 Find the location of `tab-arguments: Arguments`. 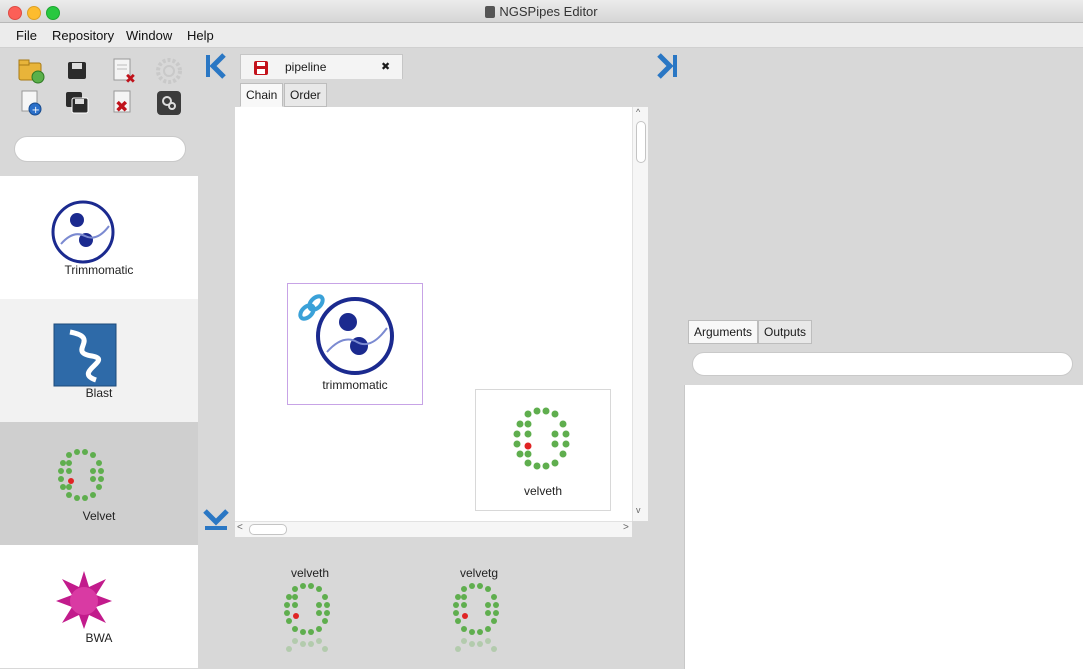

tab-arguments: Arguments is located at coordinates (723, 332).